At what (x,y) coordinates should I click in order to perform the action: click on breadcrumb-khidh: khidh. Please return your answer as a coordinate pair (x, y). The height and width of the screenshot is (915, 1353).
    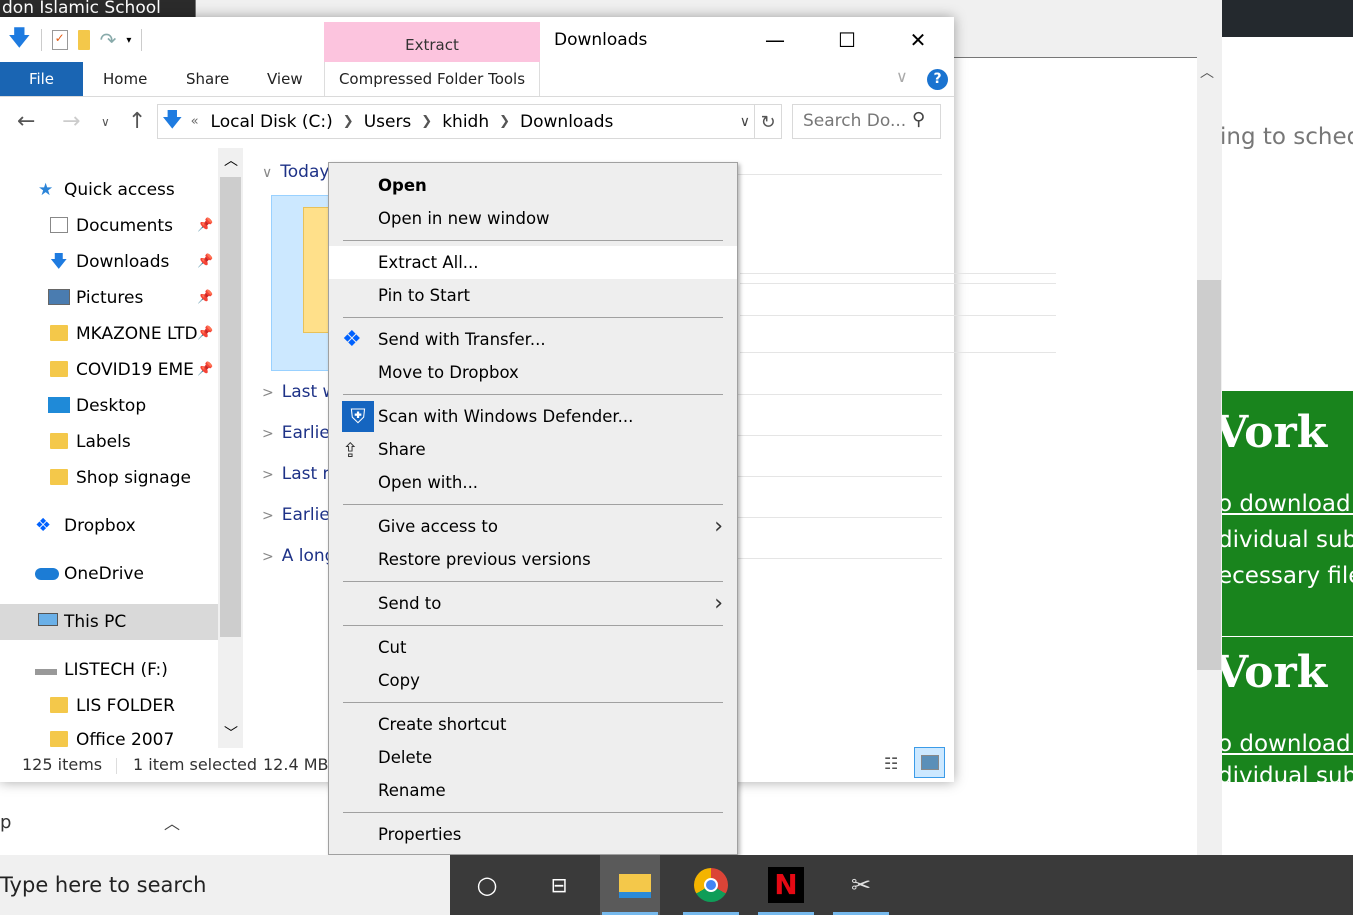
    Looking at the image, I should click on (465, 122).